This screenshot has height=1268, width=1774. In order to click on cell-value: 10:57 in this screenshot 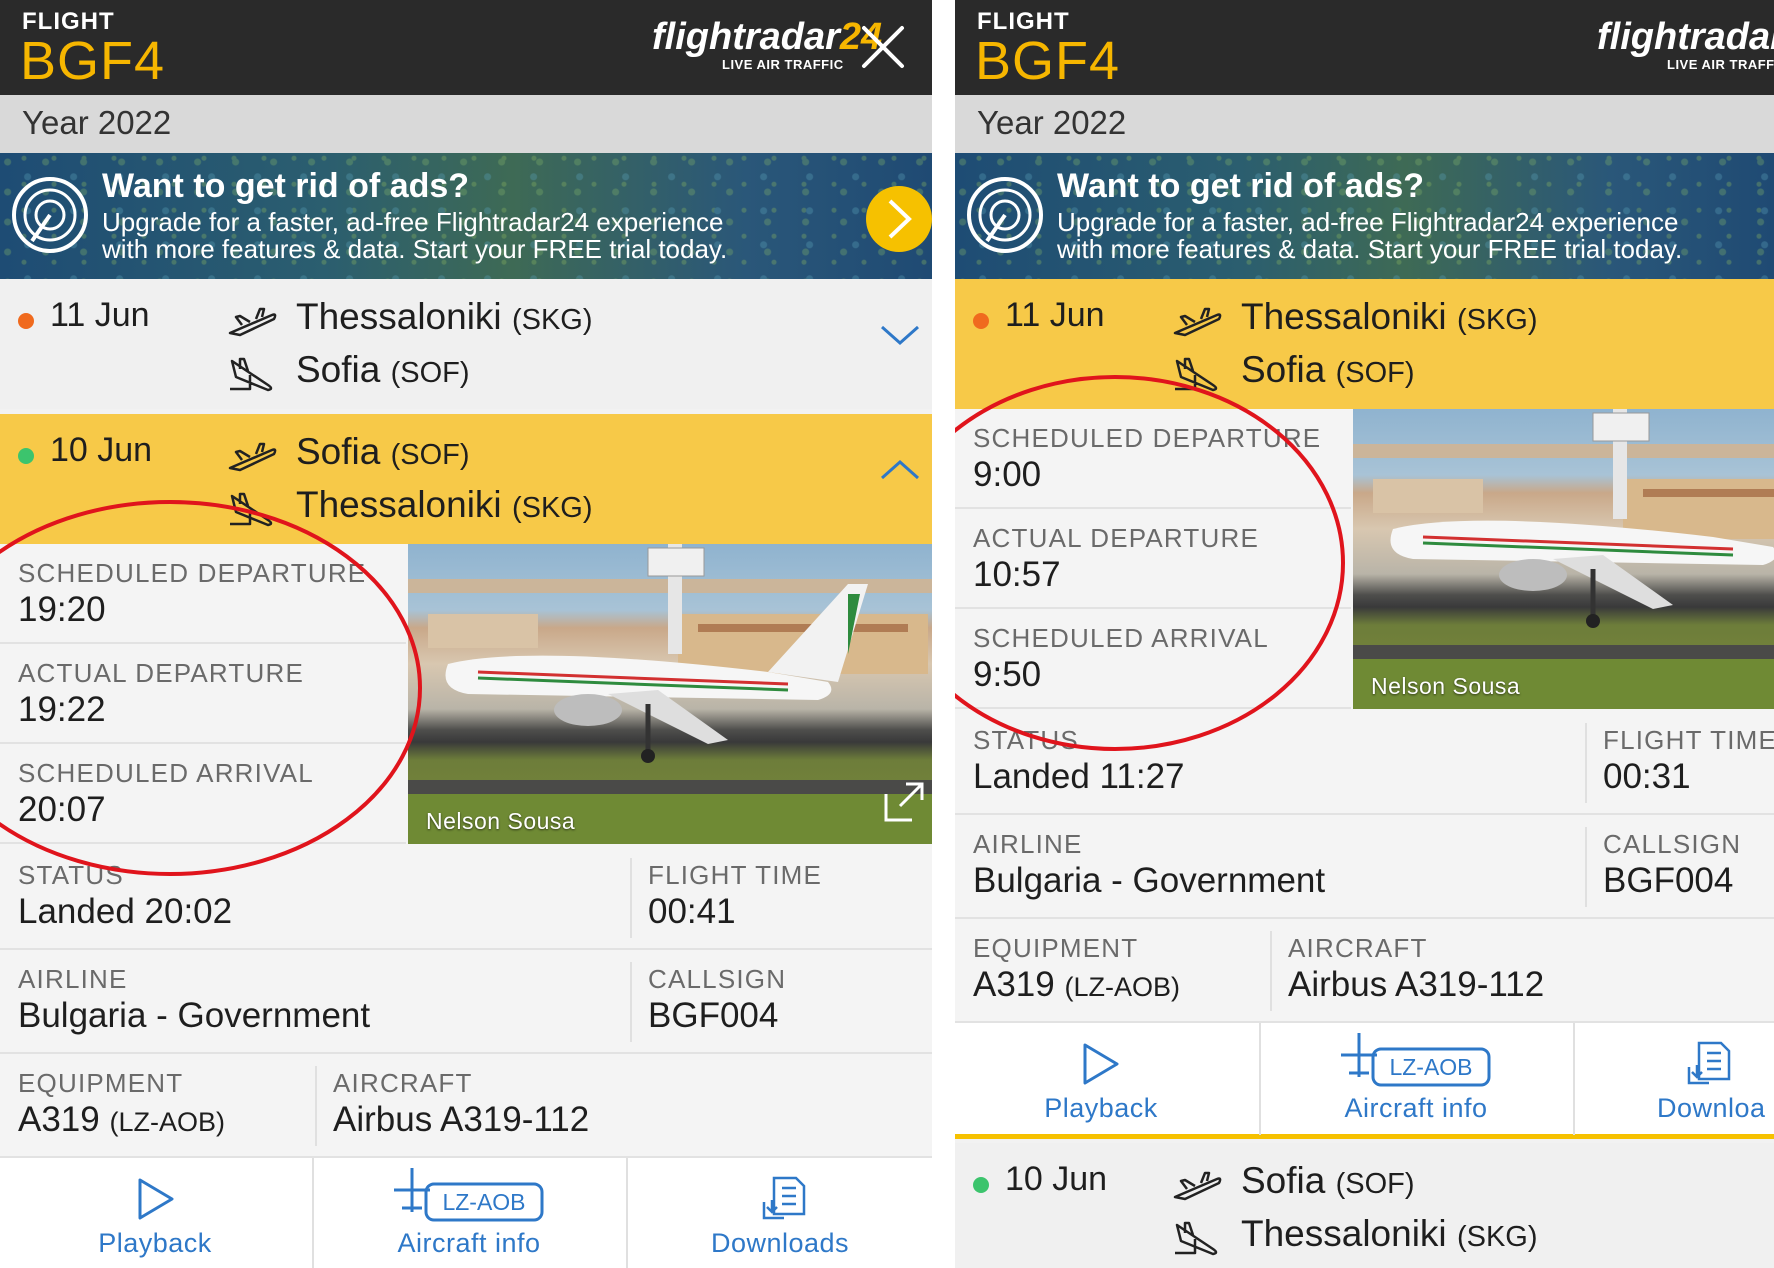, I will do `click(1017, 574)`.